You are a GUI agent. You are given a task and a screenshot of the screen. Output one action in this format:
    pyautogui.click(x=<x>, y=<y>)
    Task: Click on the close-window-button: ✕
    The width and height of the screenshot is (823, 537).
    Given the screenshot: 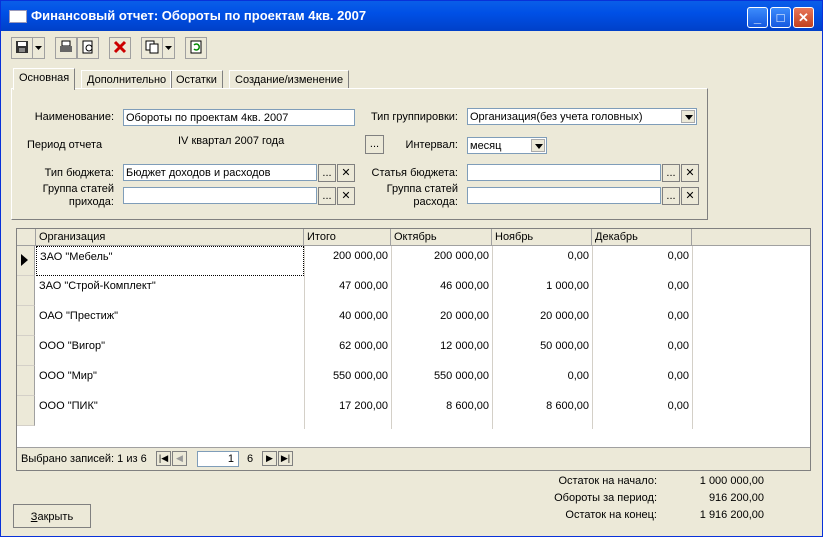 What is the action you would take?
    pyautogui.click(x=803, y=17)
    